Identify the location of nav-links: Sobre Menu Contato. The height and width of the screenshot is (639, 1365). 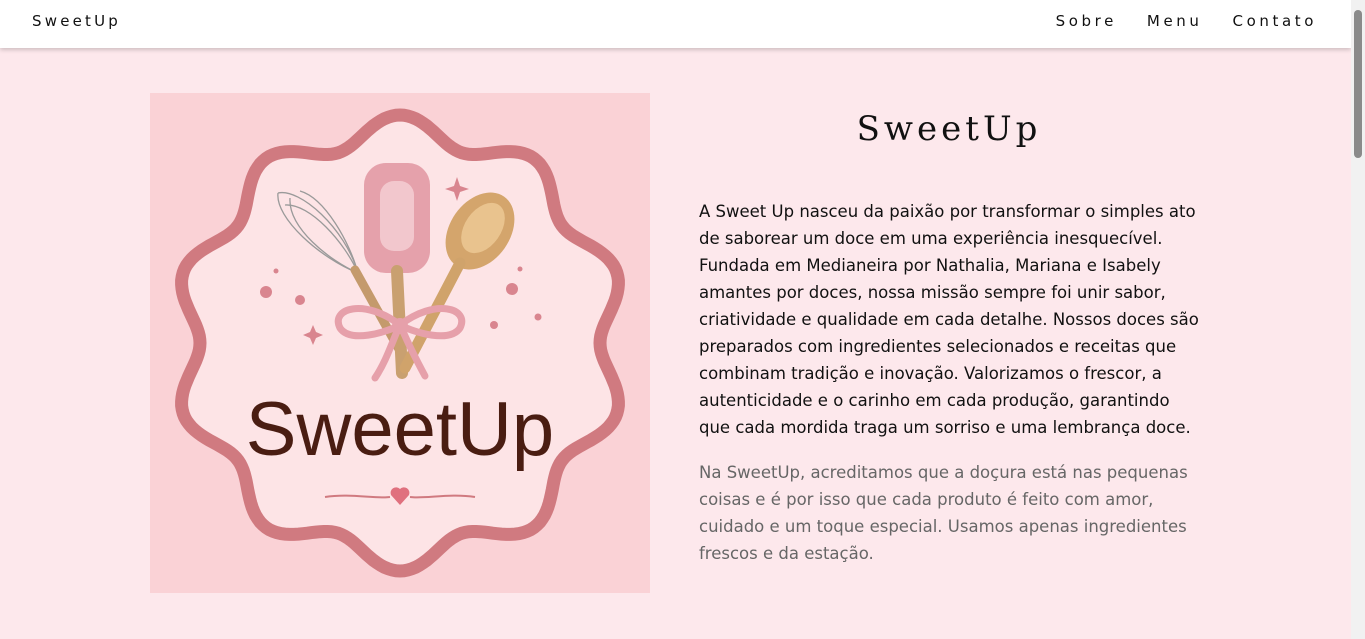
(1186, 21).